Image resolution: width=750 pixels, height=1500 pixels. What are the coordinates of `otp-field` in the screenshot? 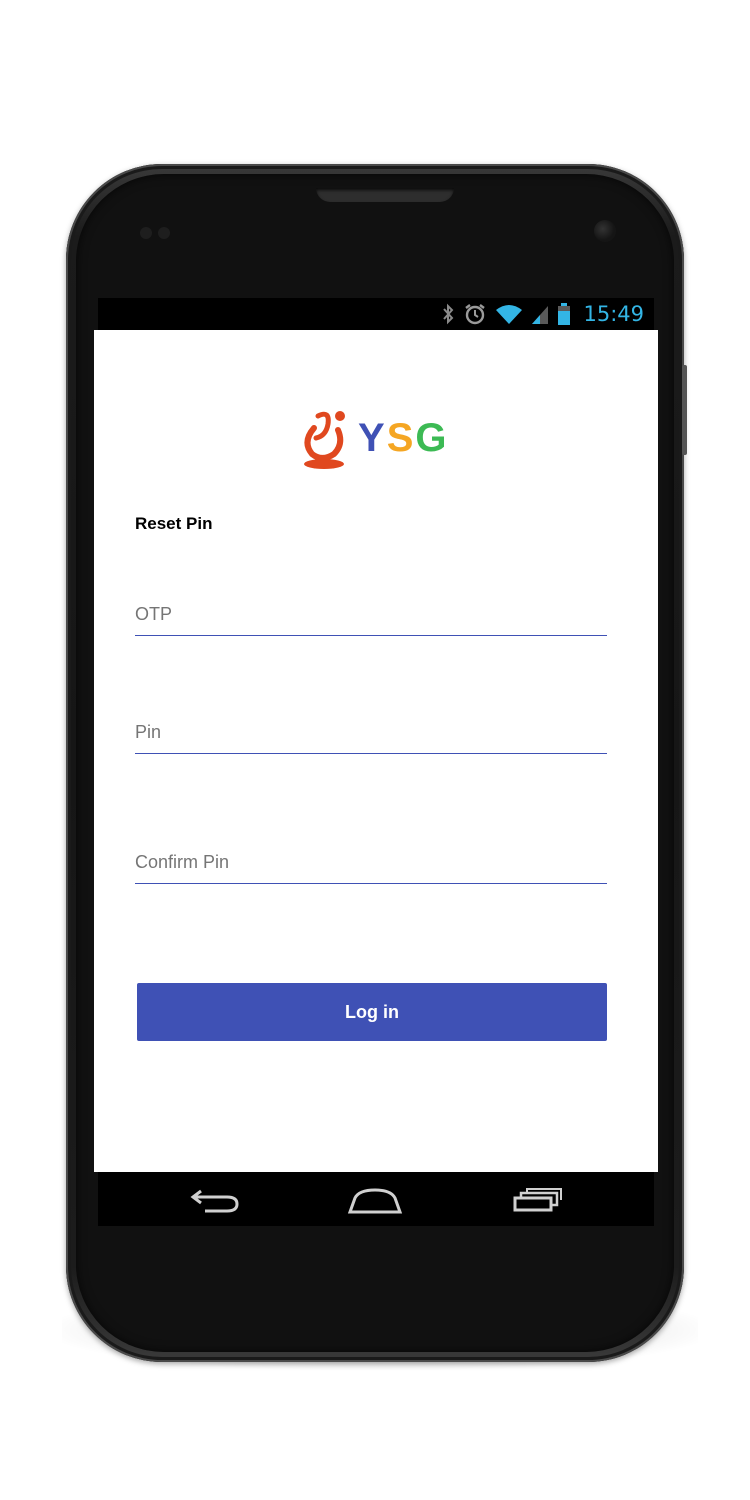 It's located at (371, 620).